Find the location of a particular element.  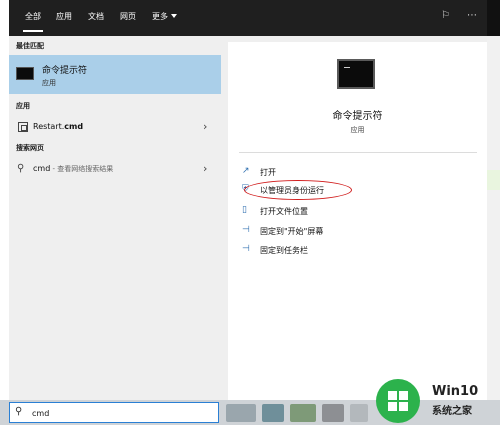

web-search-label: cmd - 查看网络搜索结果 is located at coordinates (73, 169).